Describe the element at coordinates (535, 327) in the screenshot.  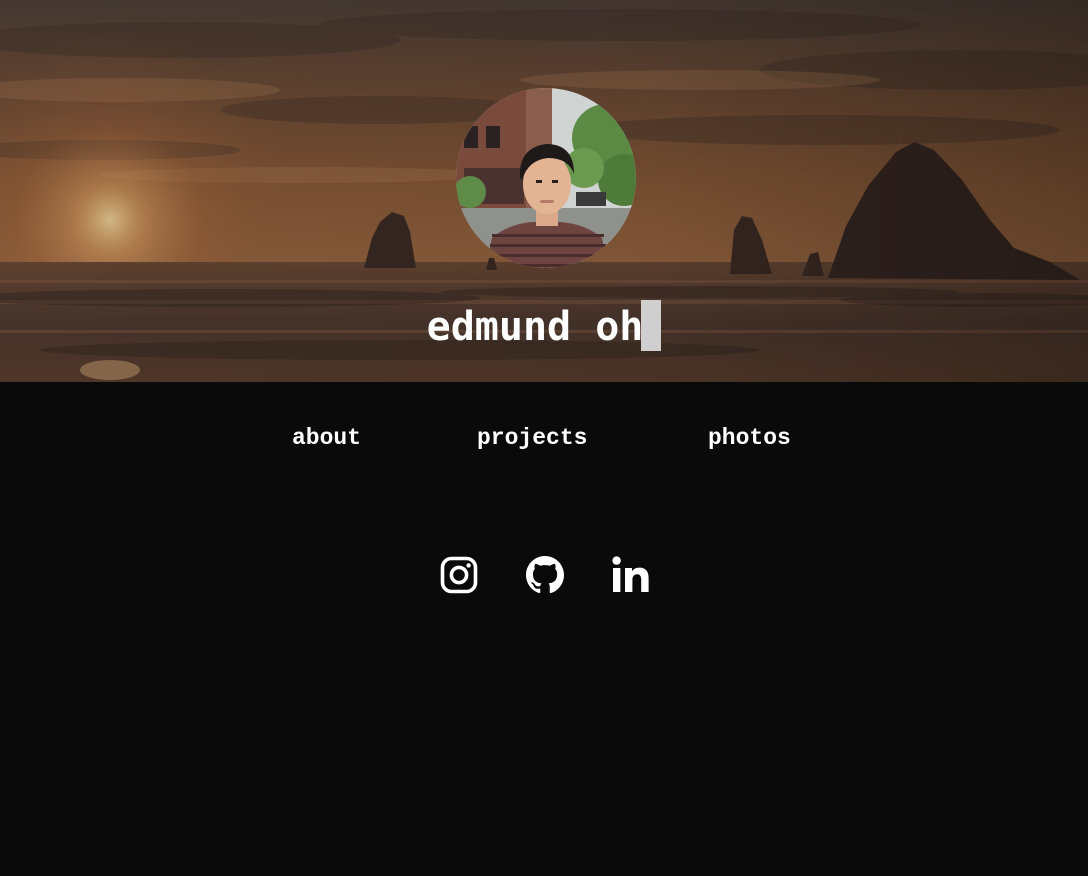
I see `site-owner-name: edmund oh` at that location.